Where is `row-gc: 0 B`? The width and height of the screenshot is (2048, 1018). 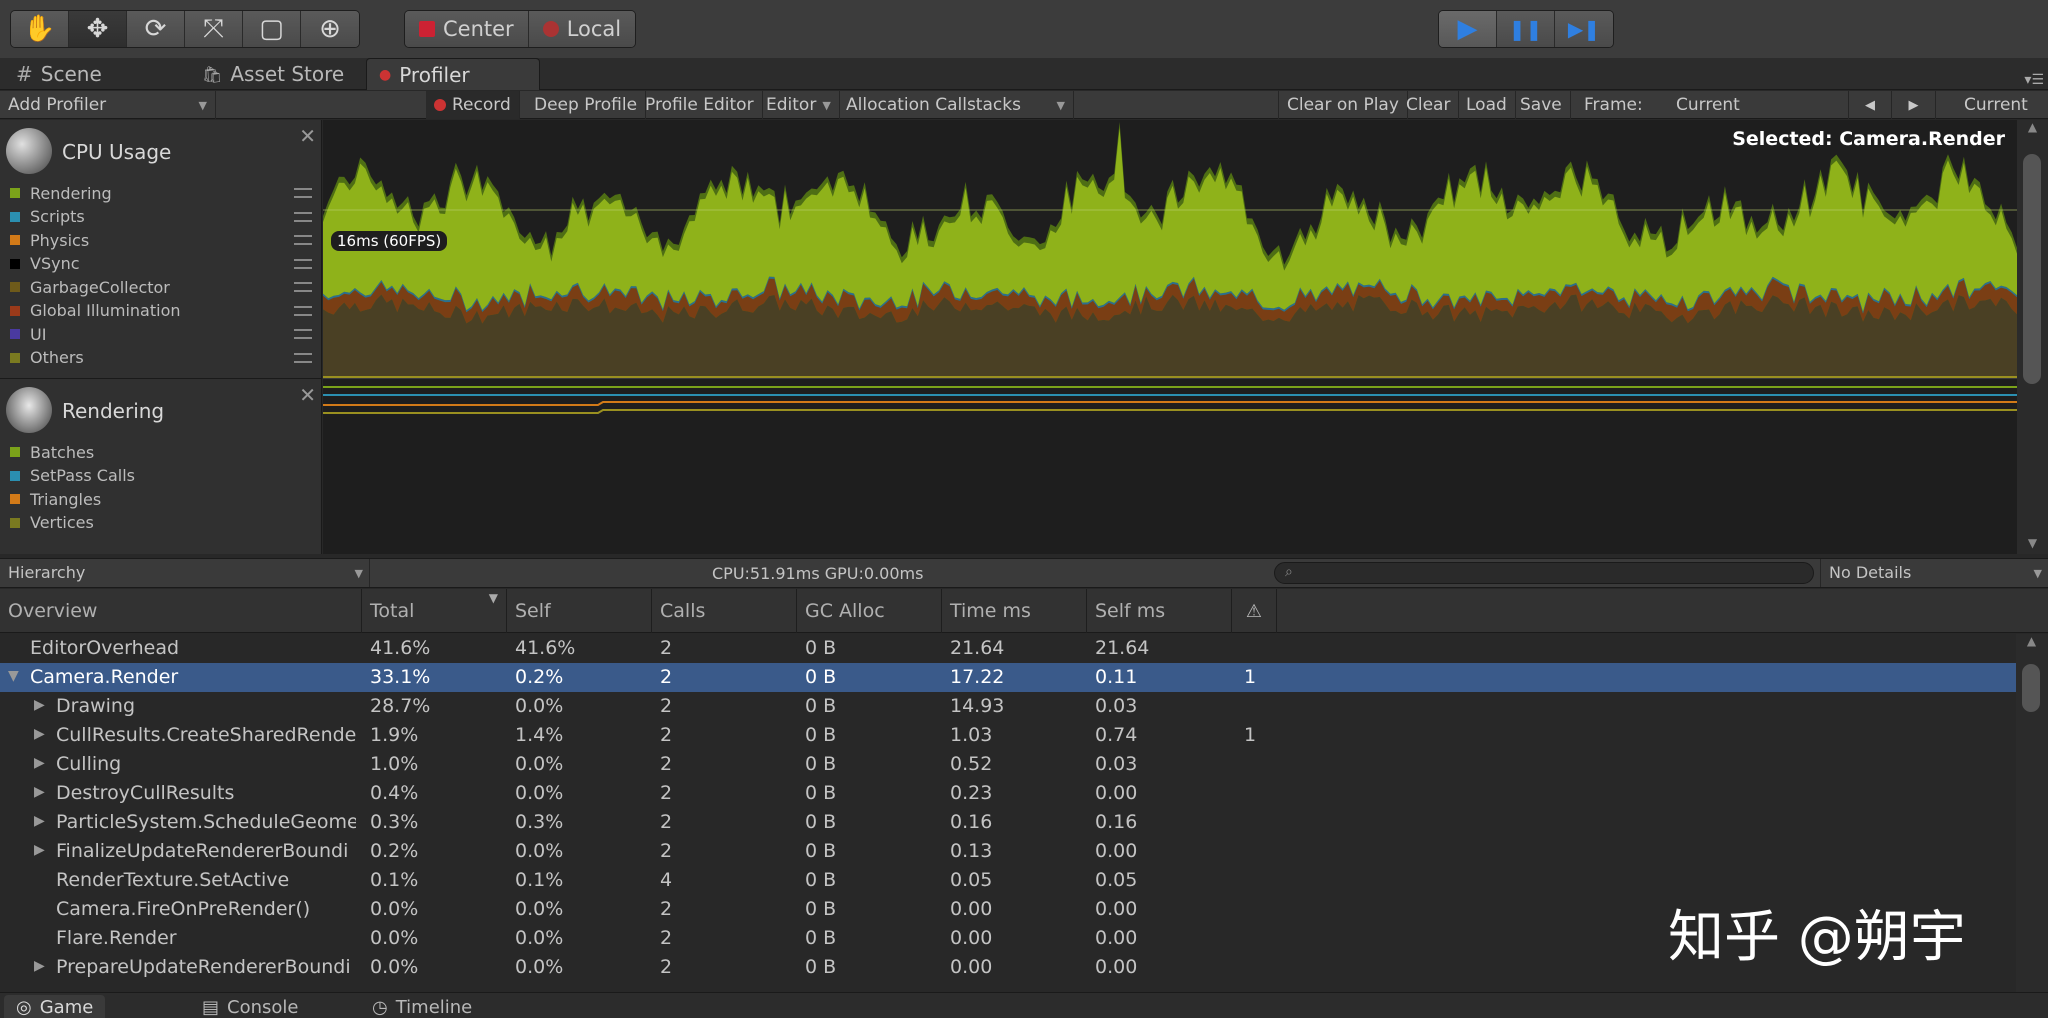 row-gc: 0 B is located at coordinates (821, 880).